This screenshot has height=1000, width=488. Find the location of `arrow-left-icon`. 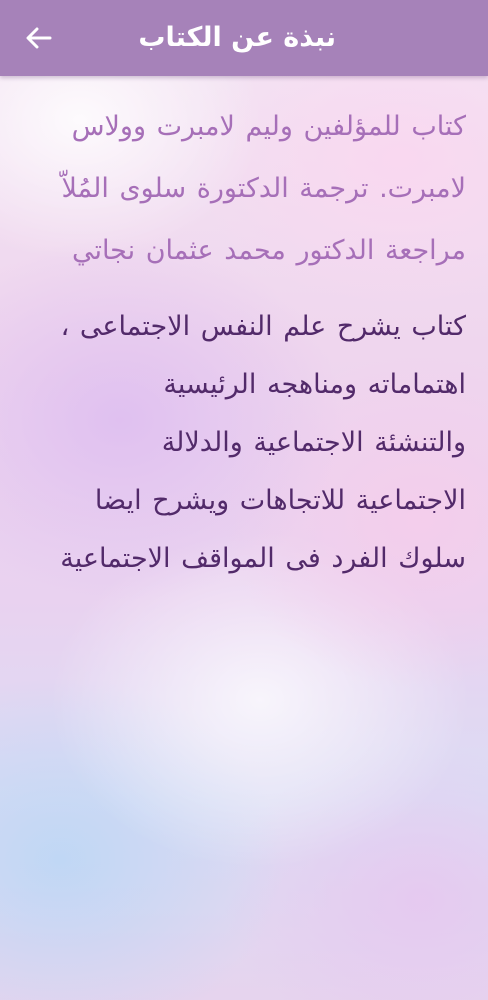

arrow-left-icon is located at coordinates (39, 38).